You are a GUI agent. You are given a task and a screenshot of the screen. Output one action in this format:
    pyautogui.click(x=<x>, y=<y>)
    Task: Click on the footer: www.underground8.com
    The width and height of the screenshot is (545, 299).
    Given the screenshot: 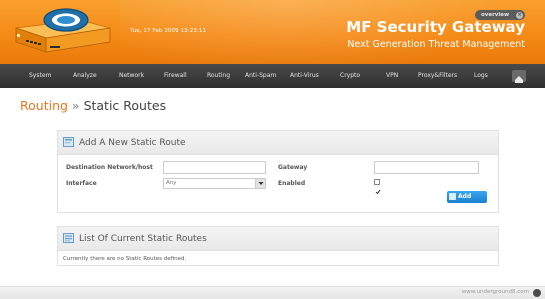 What is the action you would take?
    pyautogui.click(x=272, y=292)
    